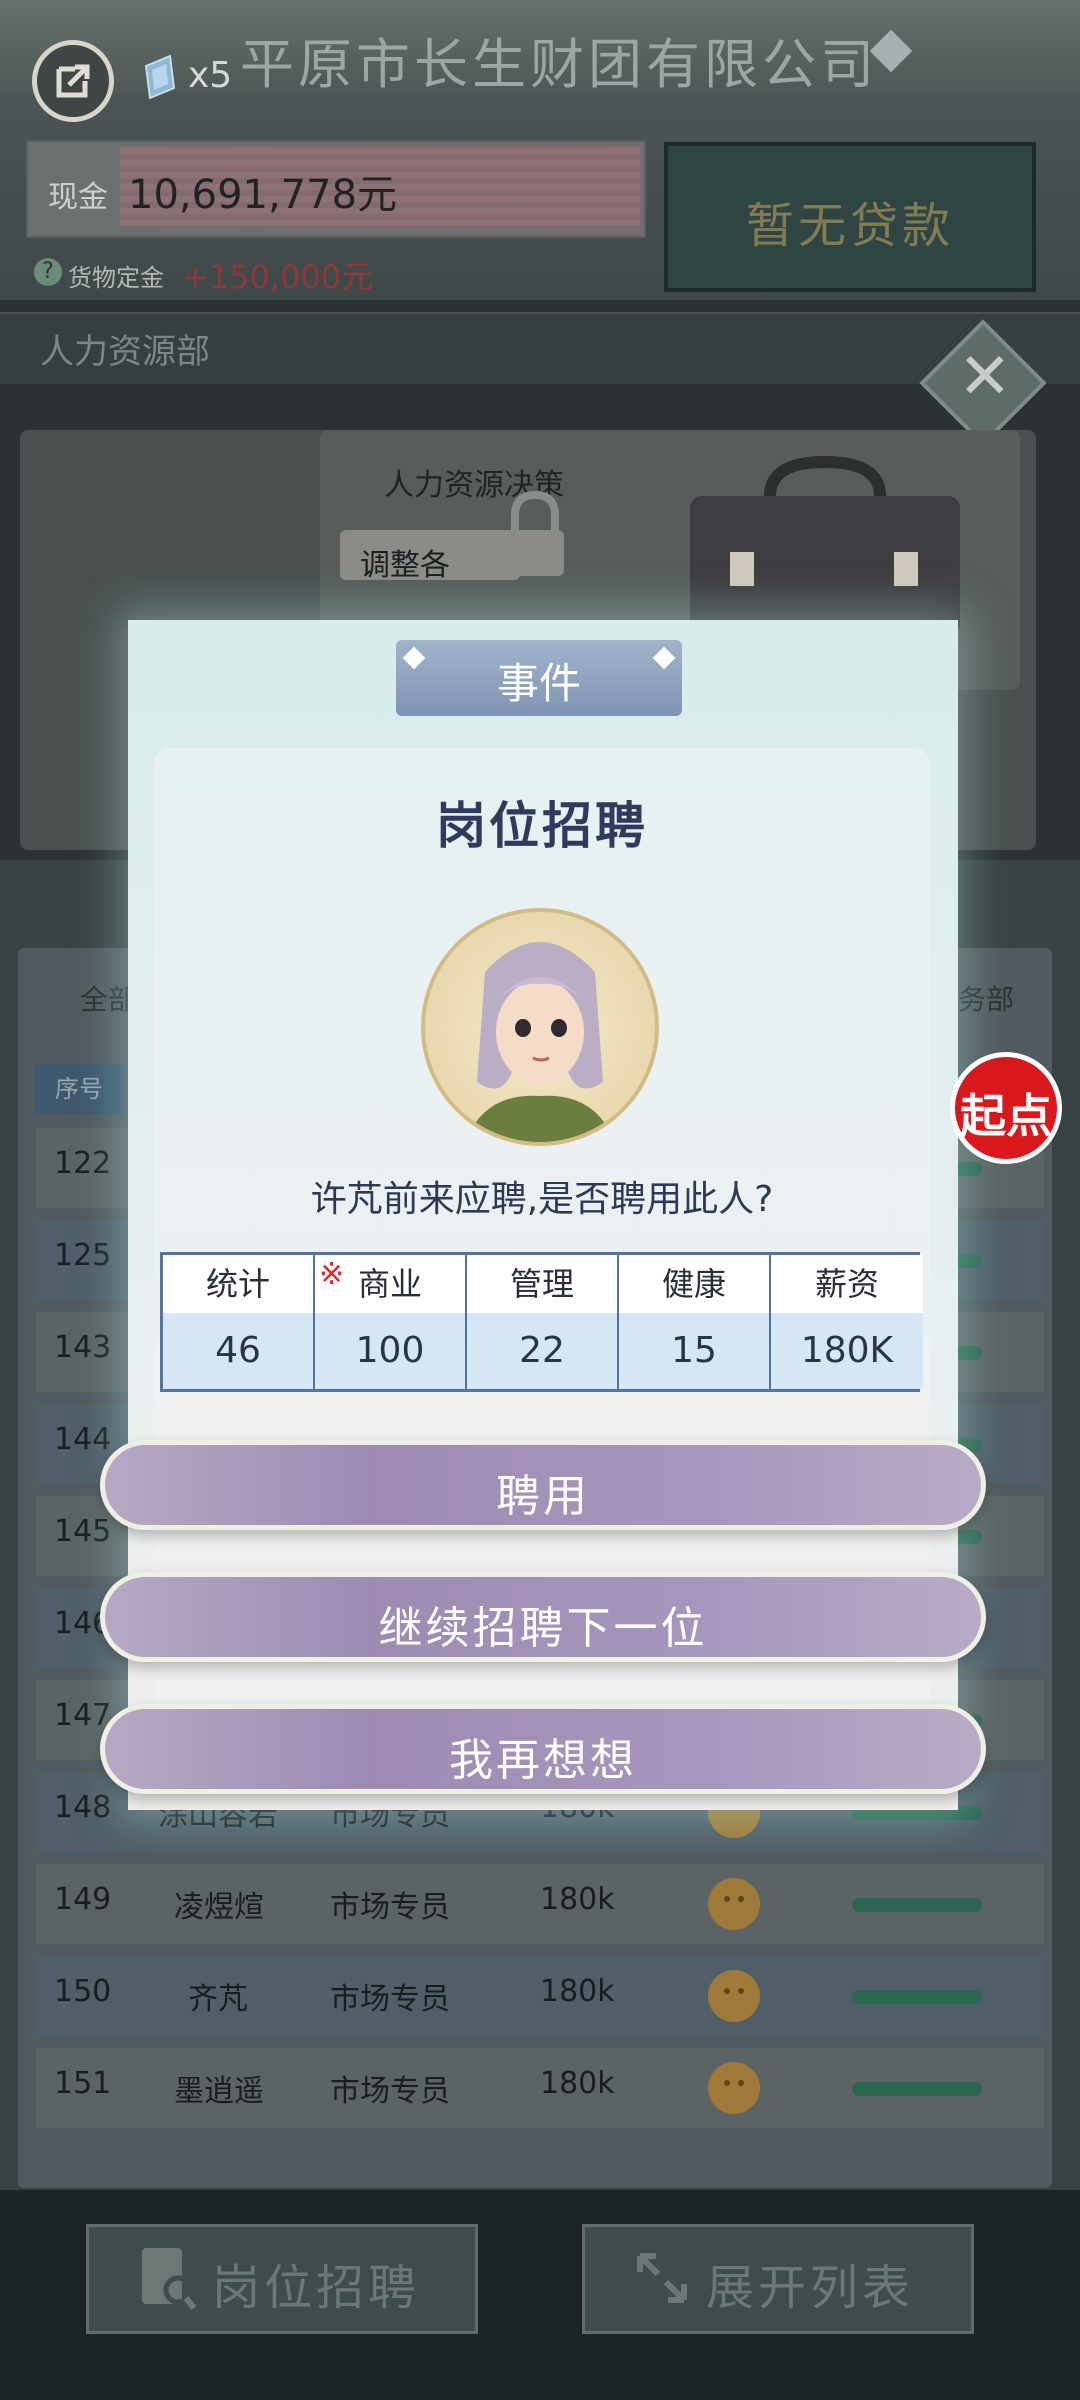 The height and width of the screenshot is (2400, 1080). Describe the element at coordinates (542, 1351) in the screenshot. I see `stat-value: 22` at that location.